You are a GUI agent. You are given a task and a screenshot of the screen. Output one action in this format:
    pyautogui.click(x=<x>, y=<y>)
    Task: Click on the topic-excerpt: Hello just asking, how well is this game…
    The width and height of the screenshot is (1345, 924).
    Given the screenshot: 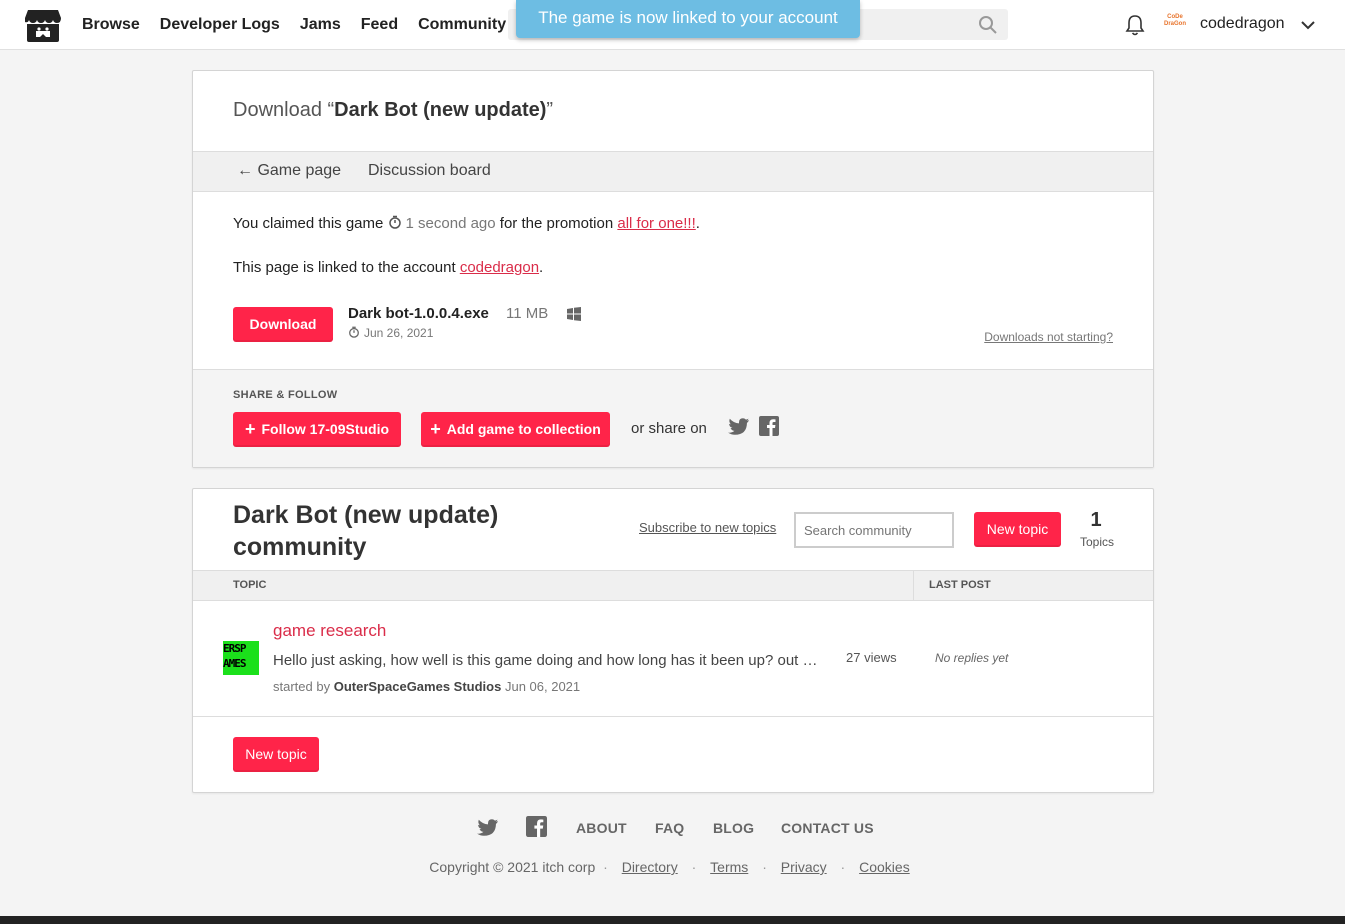 What is the action you would take?
    pyautogui.click(x=548, y=660)
    